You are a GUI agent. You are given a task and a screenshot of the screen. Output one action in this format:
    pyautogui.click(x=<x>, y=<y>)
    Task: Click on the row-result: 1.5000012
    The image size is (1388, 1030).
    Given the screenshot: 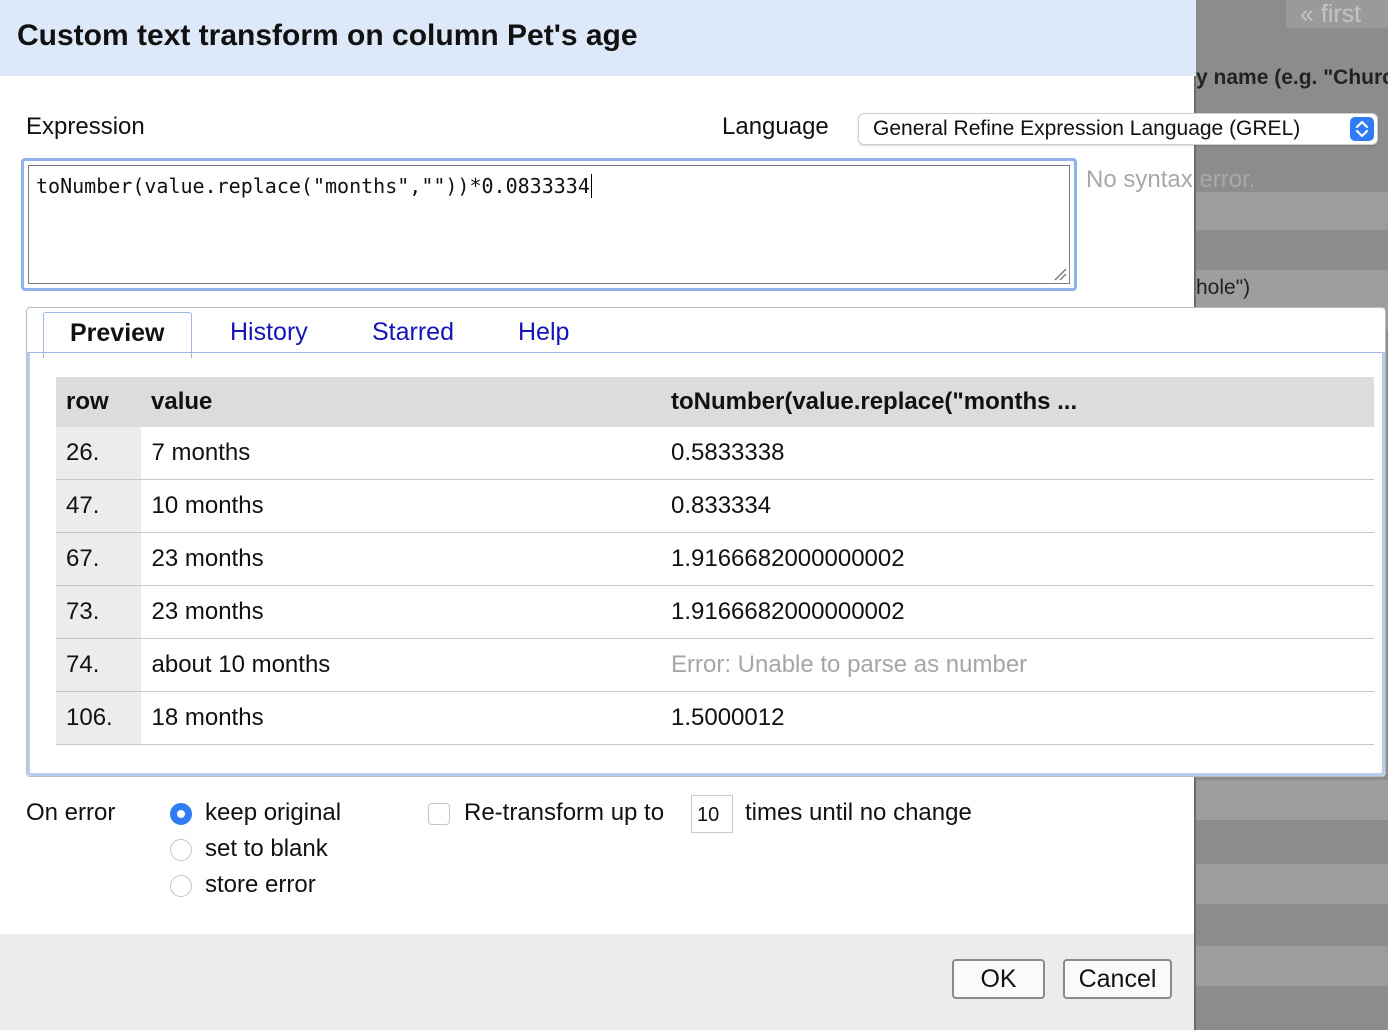 What is the action you would take?
    pyautogui.click(x=1017, y=718)
    